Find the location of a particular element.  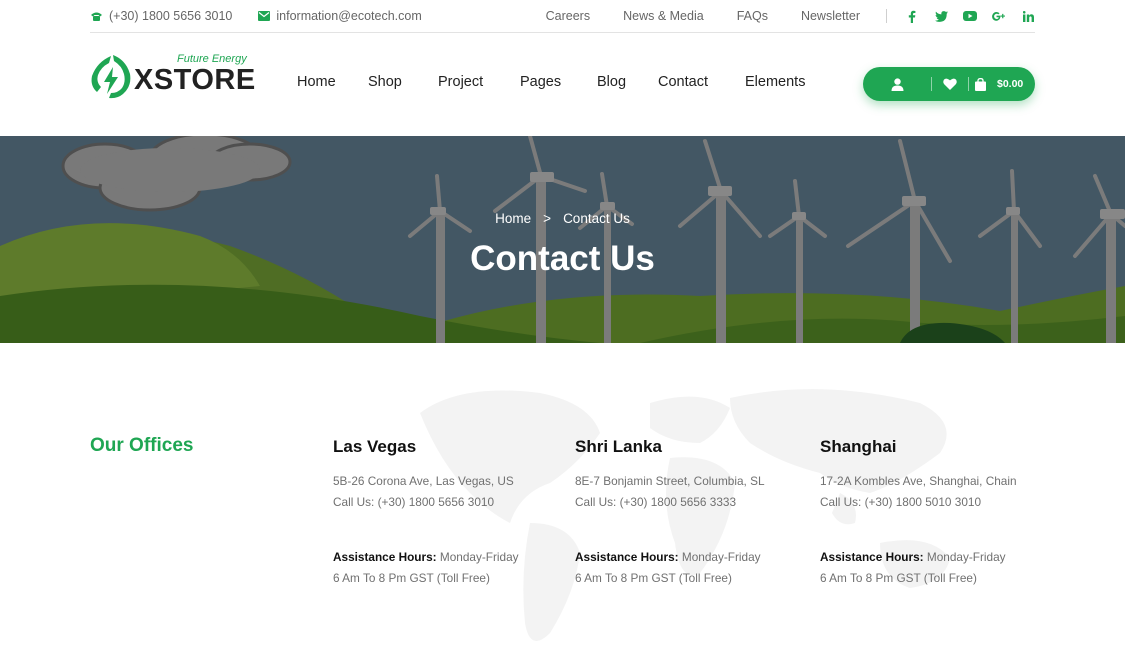

social-links is located at coordinates (970, 16).